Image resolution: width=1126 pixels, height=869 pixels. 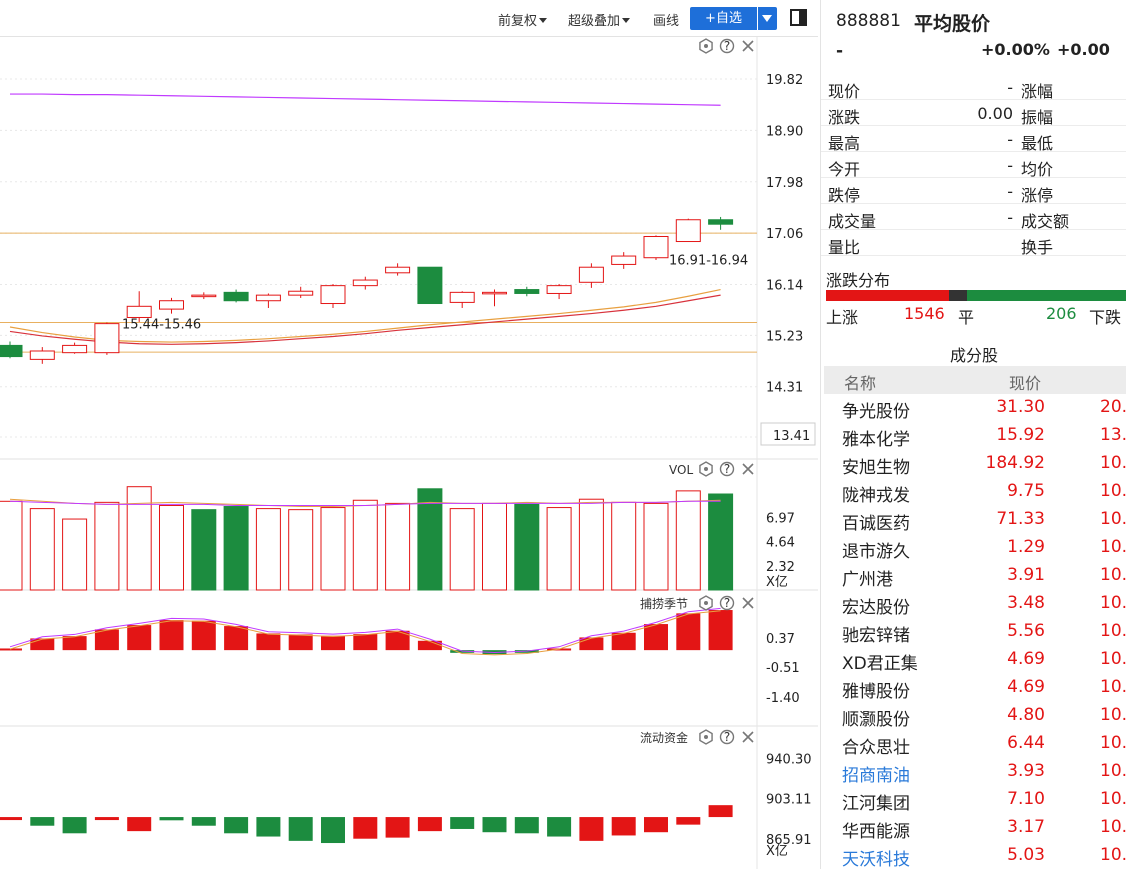 I want to click on constituent-name: 江河集团, so click(x=876, y=804).